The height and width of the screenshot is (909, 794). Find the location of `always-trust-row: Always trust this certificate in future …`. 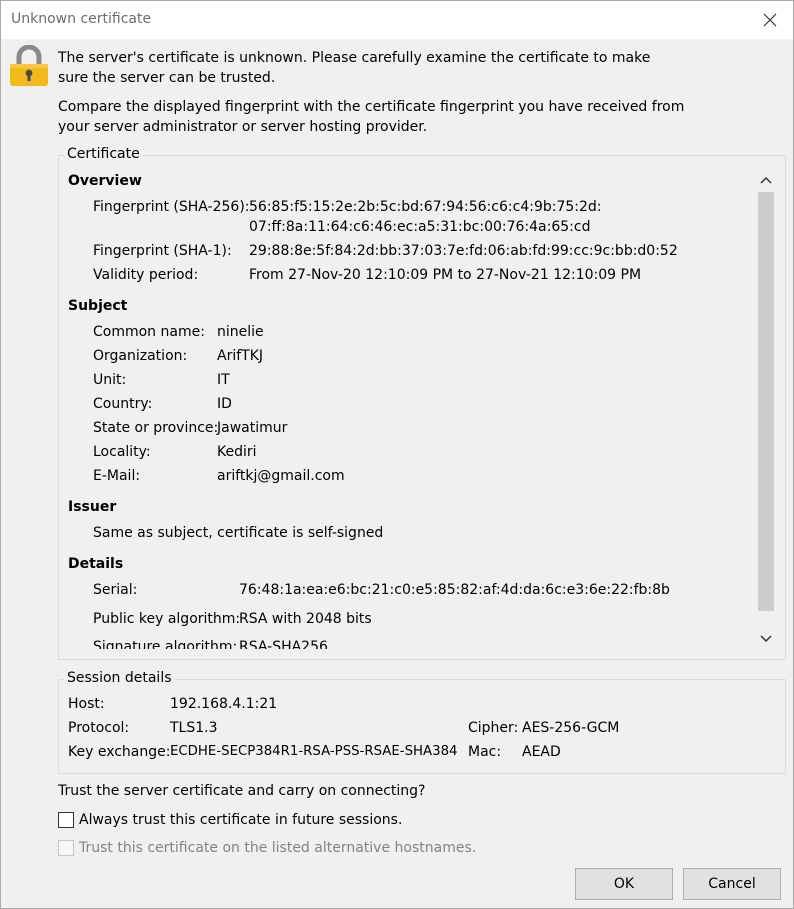

always-trust-row: Always trust this certificate in future … is located at coordinates (230, 820).